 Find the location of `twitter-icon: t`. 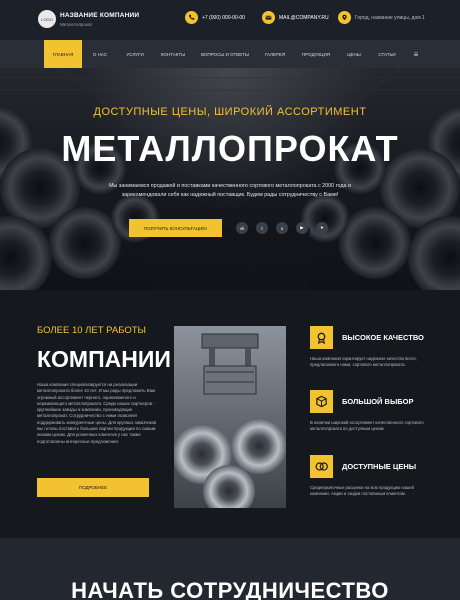

twitter-icon: t is located at coordinates (262, 228).